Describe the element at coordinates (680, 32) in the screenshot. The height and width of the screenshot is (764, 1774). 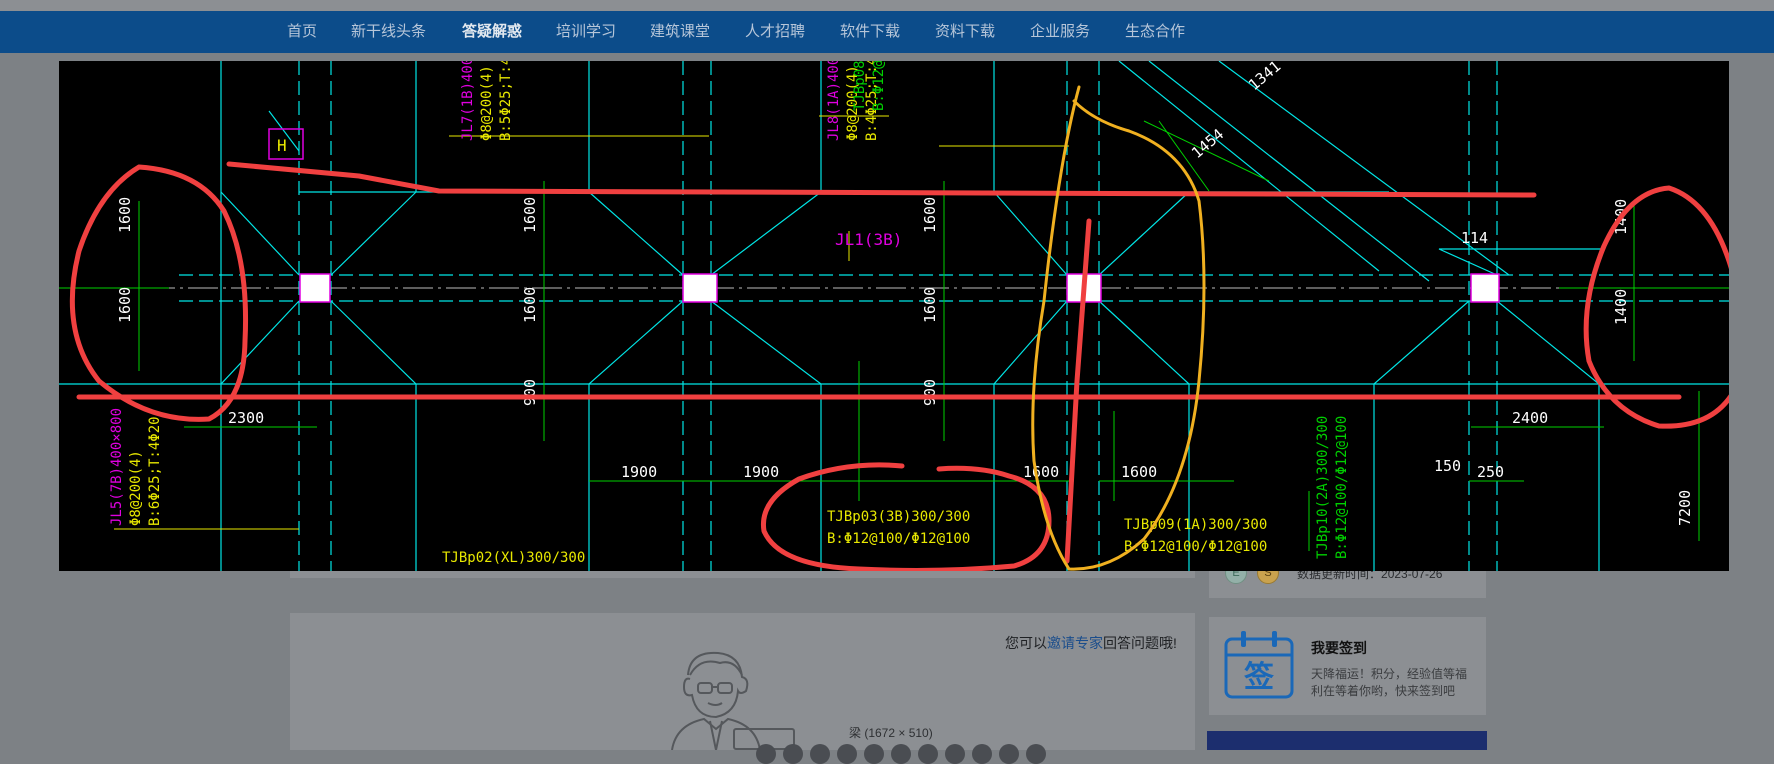
I see `nav-classroom: 建筑课堂` at that location.